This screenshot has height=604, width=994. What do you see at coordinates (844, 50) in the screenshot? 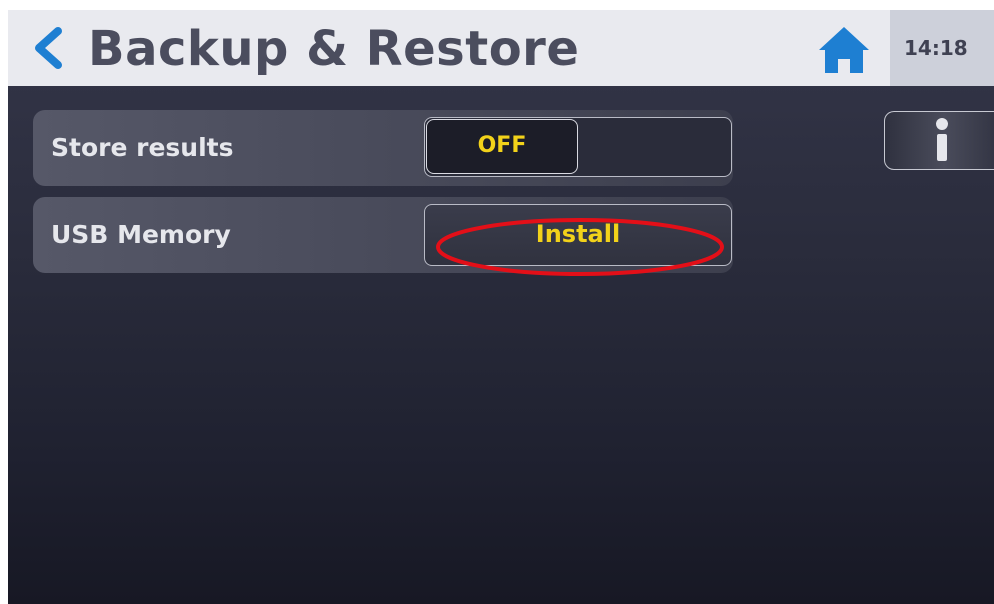
I see `home-icon` at bounding box center [844, 50].